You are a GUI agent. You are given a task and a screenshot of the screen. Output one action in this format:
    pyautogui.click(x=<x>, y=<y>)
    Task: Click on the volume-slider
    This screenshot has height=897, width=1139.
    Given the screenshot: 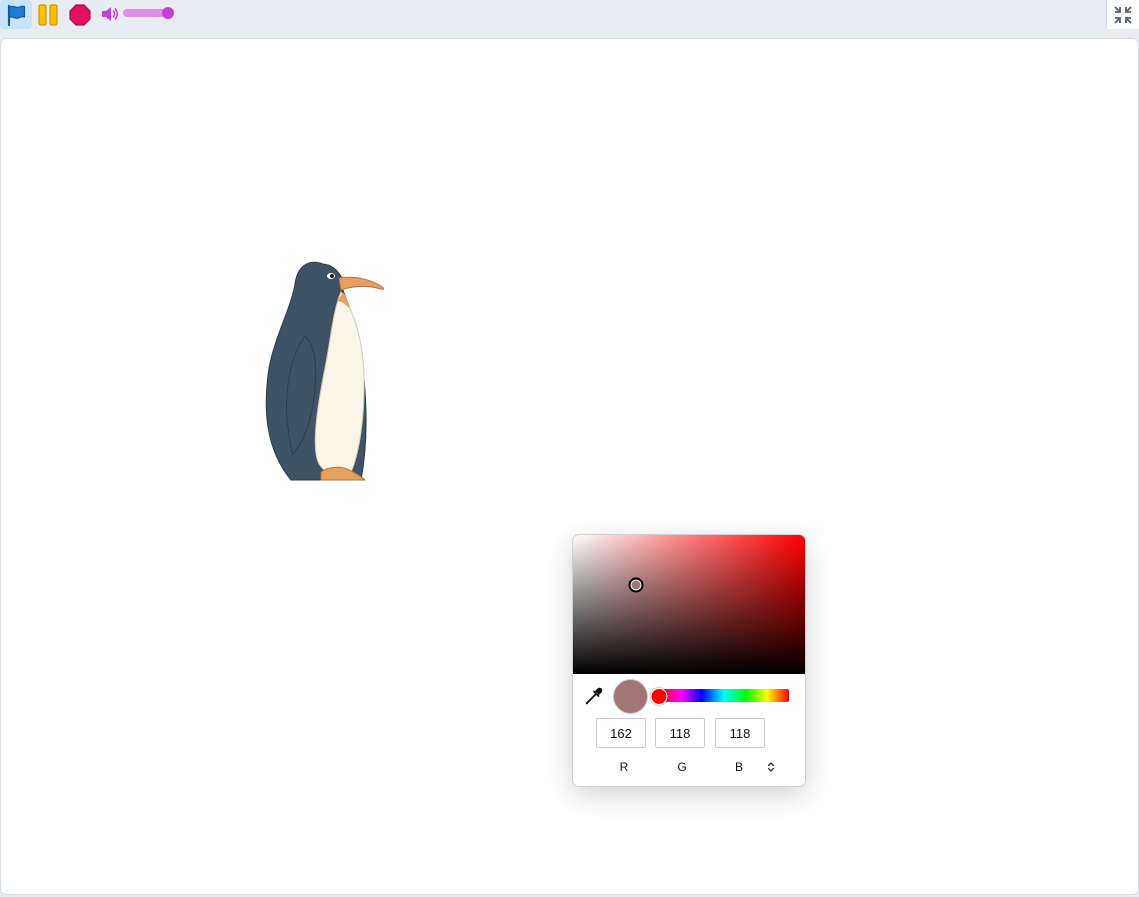 What is the action you would take?
    pyautogui.click(x=148, y=13)
    